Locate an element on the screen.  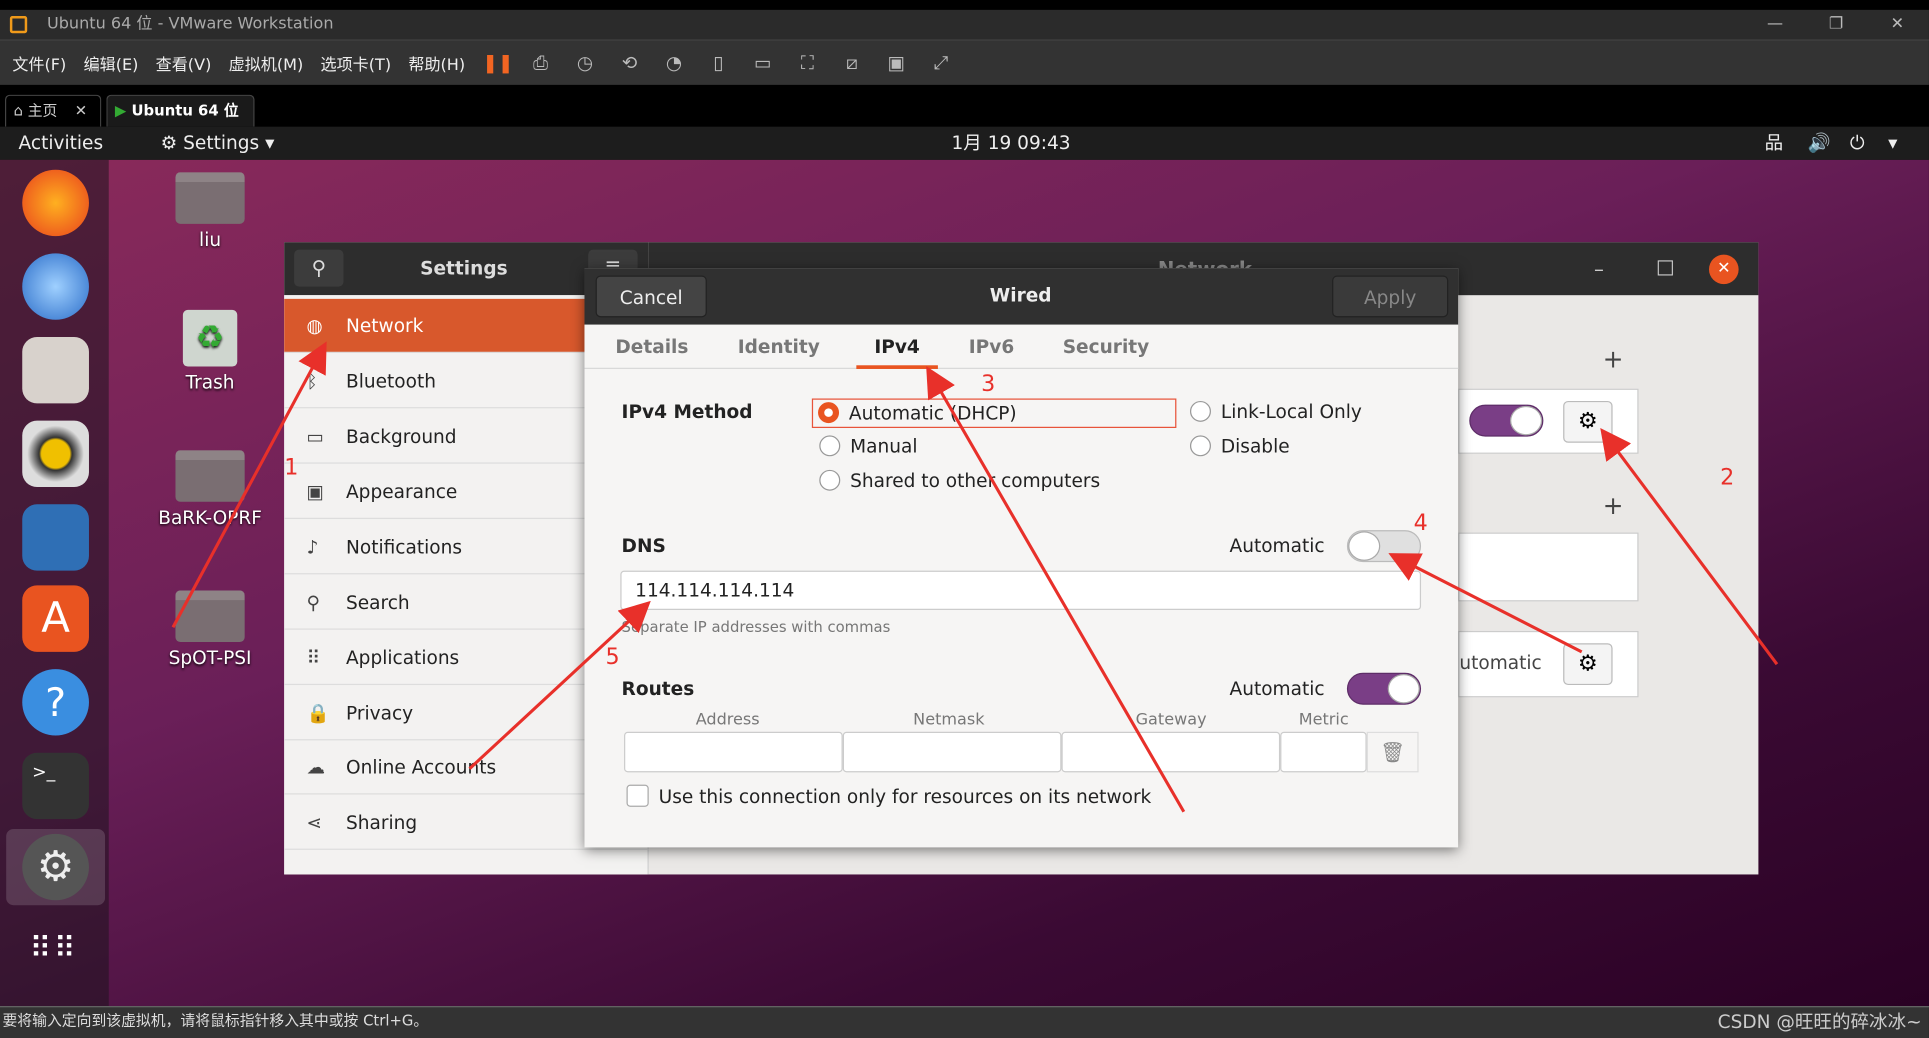
status-text: 要将输入定向到该虚拟机，请将鼠标指针移入其中或按 Ctrl+G。 is located at coordinates (215, 1021).